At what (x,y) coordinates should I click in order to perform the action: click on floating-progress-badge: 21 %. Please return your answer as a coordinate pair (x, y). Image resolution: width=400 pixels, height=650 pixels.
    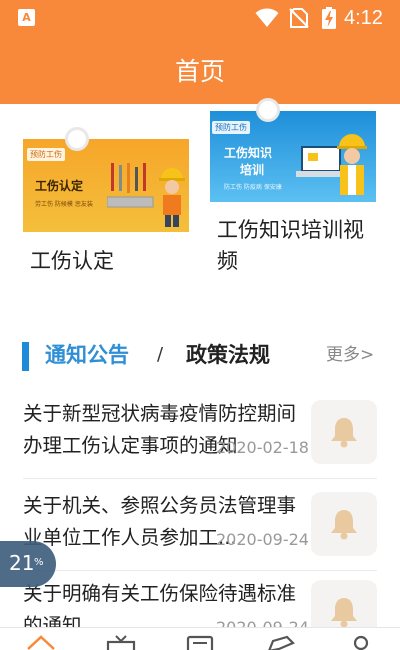
    Looking at the image, I should click on (28, 564).